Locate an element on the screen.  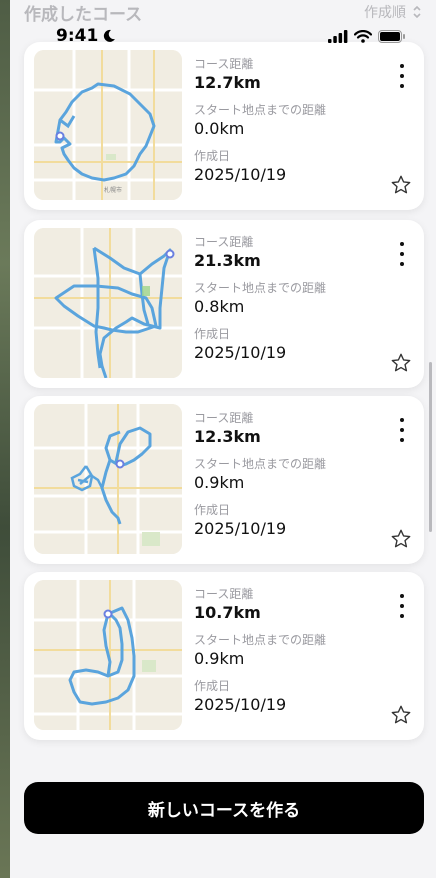
course-distance: 10.7km is located at coordinates (227, 612).